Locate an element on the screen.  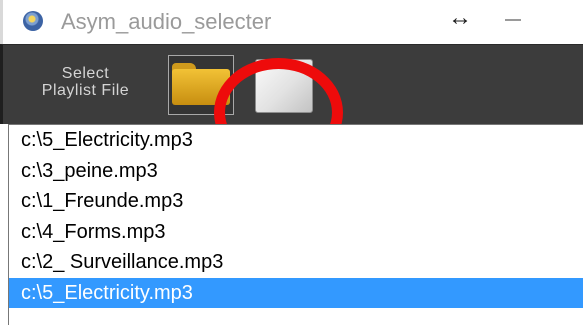
list-item: c:\5_Electricity.mp3 is located at coordinates (296, 140).